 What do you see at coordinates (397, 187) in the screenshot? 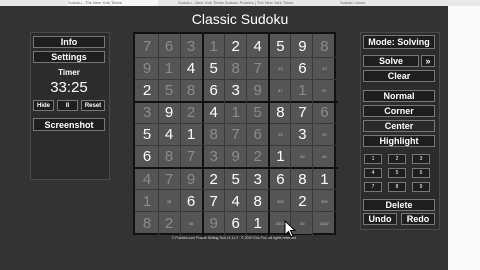
I see `numpad-key-8: 8` at bounding box center [397, 187].